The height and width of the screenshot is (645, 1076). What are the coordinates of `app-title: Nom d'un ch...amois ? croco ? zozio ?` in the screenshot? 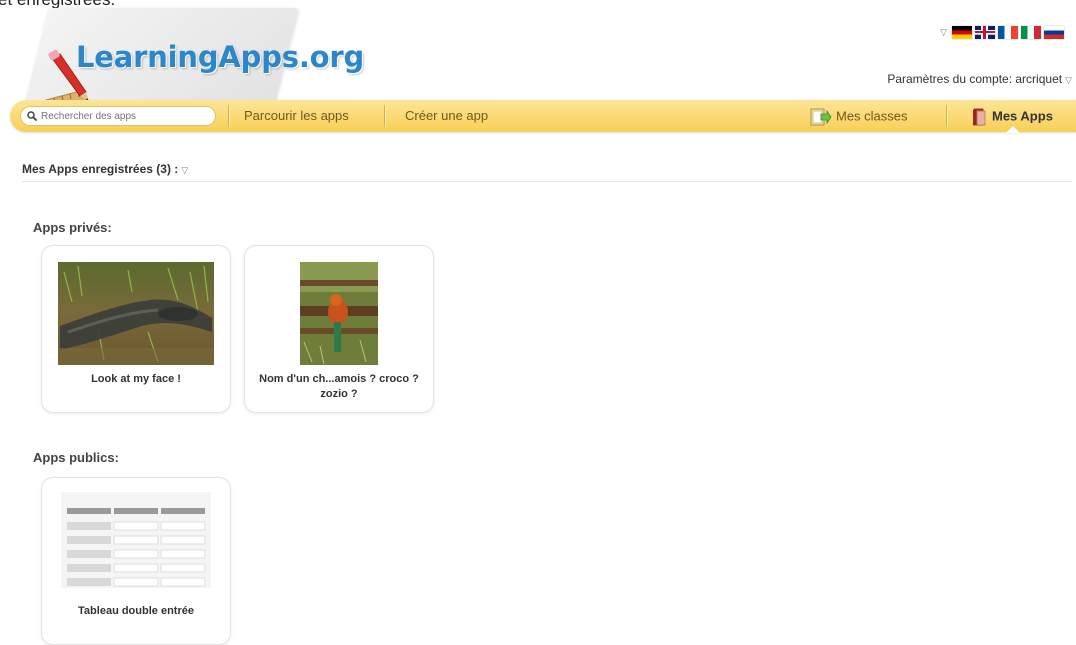 It's located at (339, 387).